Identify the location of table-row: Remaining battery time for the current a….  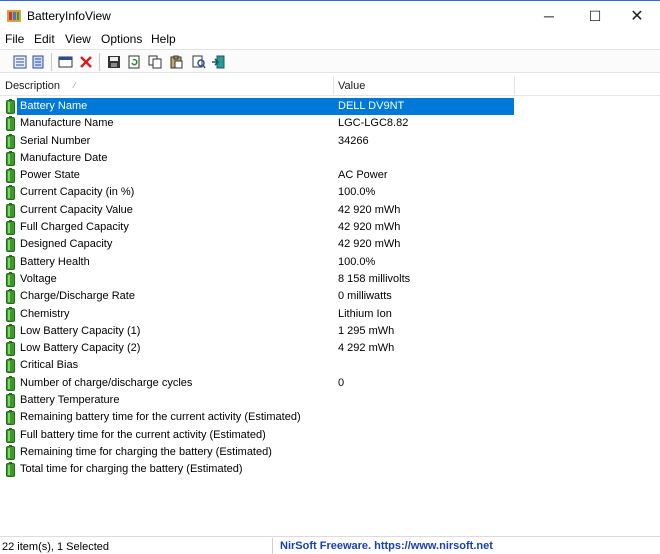
(330, 417).